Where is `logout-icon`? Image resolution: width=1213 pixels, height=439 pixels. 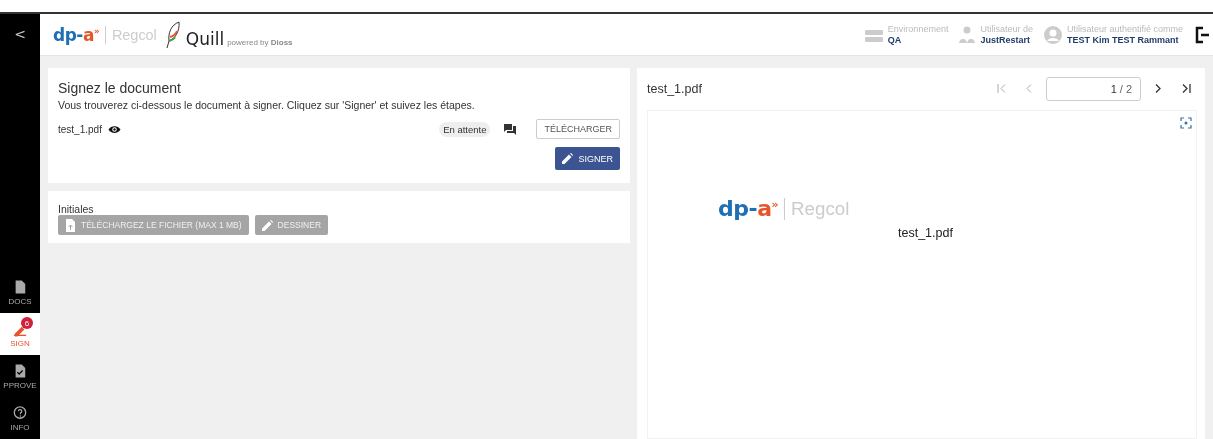
logout-icon is located at coordinates (1202, 34).